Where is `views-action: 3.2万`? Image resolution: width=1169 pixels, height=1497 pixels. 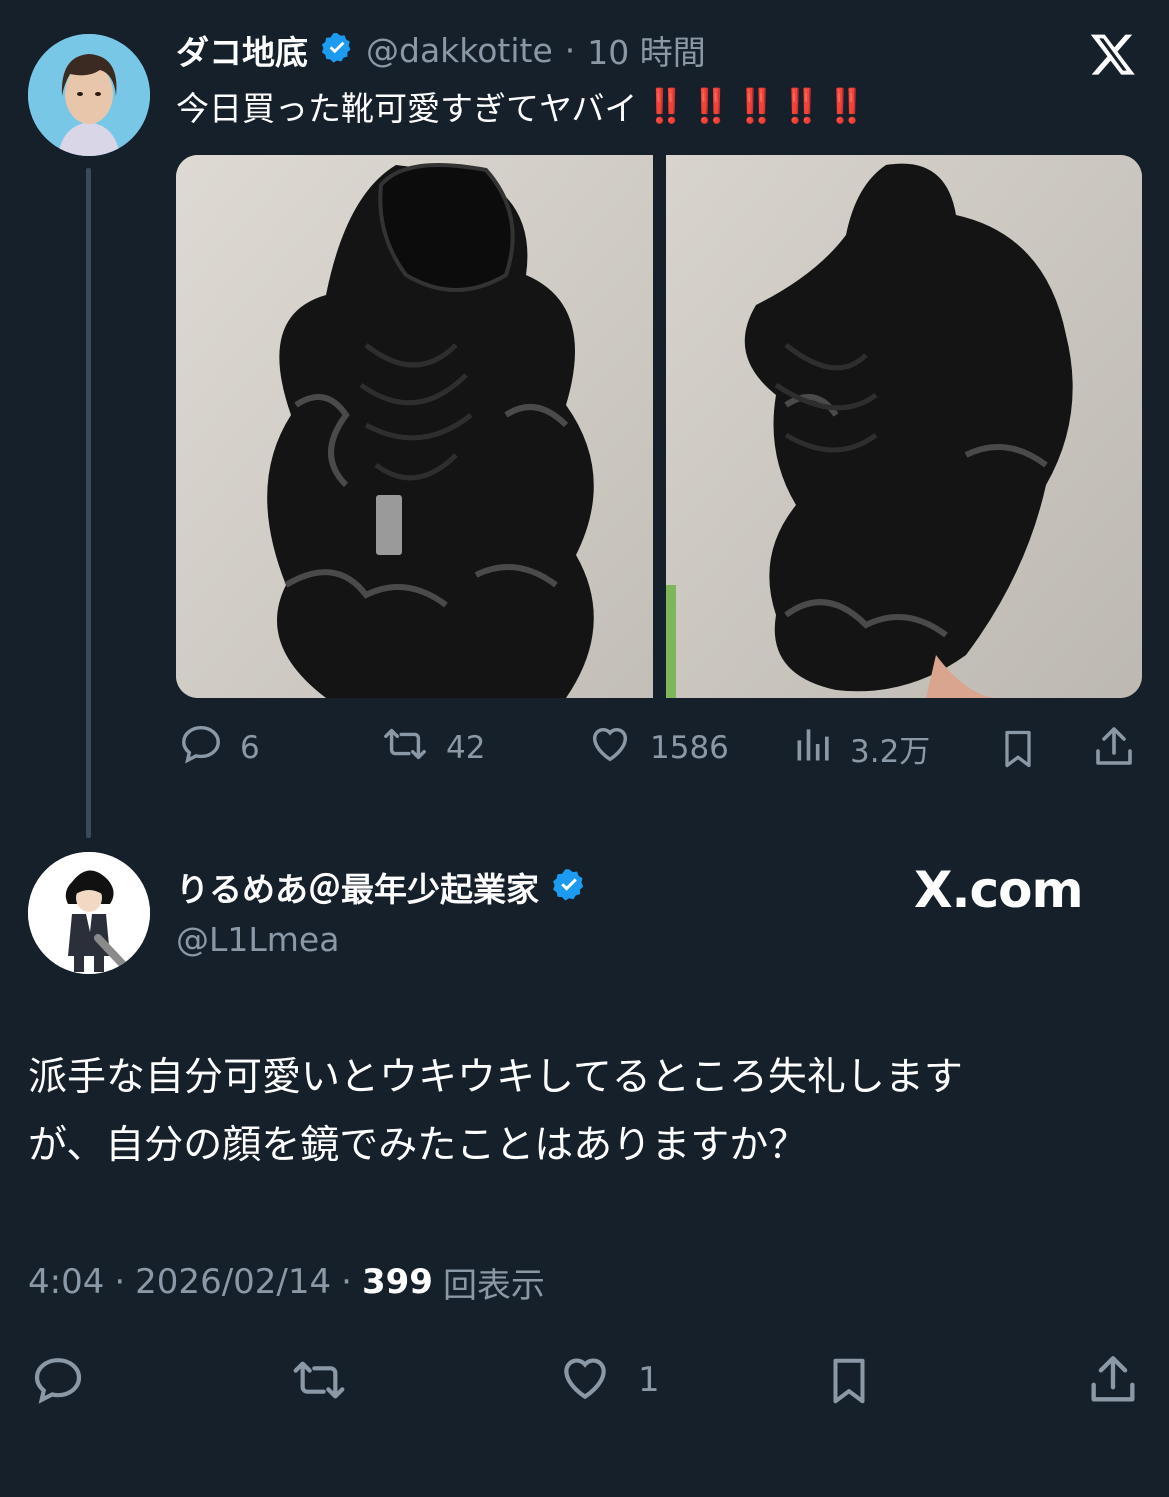
views-action: 3.2万 is located at coordinates (861, 748).